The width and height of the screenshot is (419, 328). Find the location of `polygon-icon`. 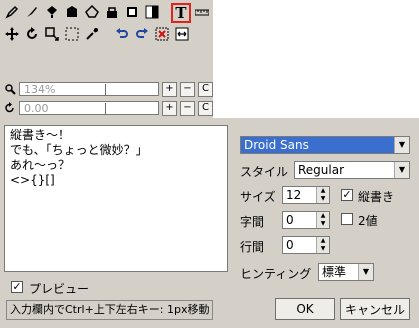

polygon-icon is located at coordinates (92, 12).